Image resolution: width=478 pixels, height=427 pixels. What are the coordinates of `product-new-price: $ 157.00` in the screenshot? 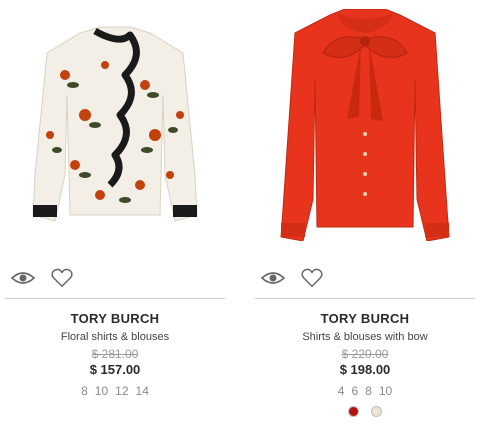 It's located at (115, 369).